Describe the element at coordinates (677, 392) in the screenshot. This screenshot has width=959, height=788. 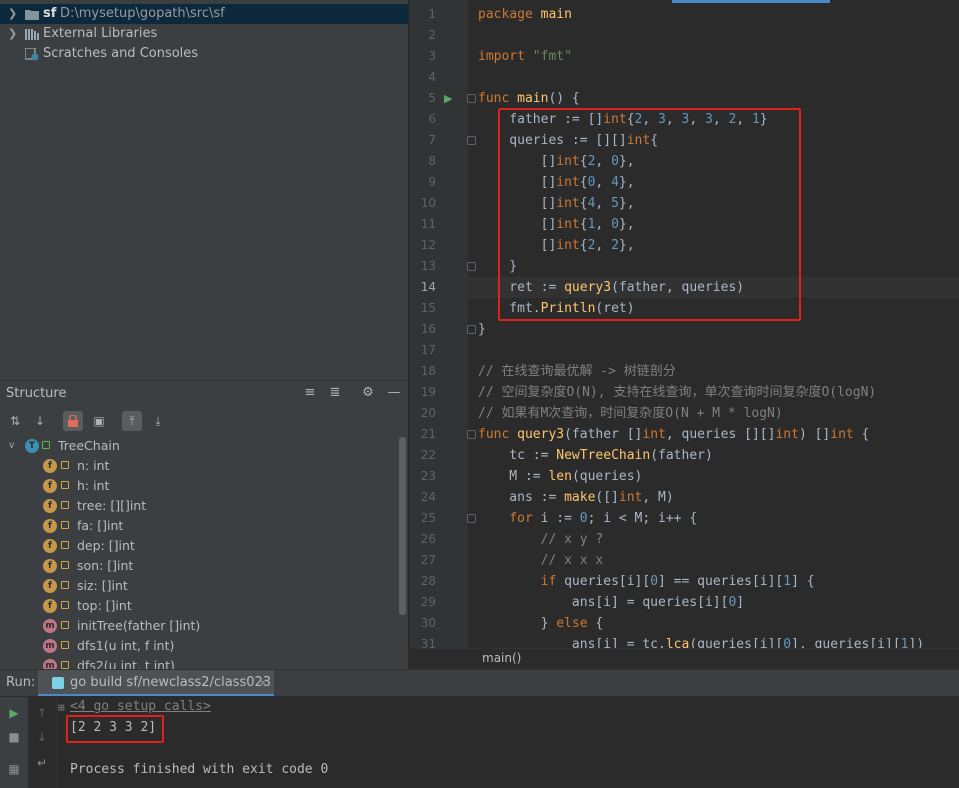
I see `code-line: // 空间复杂度O(N), 支持在线查询，单次查询时间复杂度O(logN)` at that location.